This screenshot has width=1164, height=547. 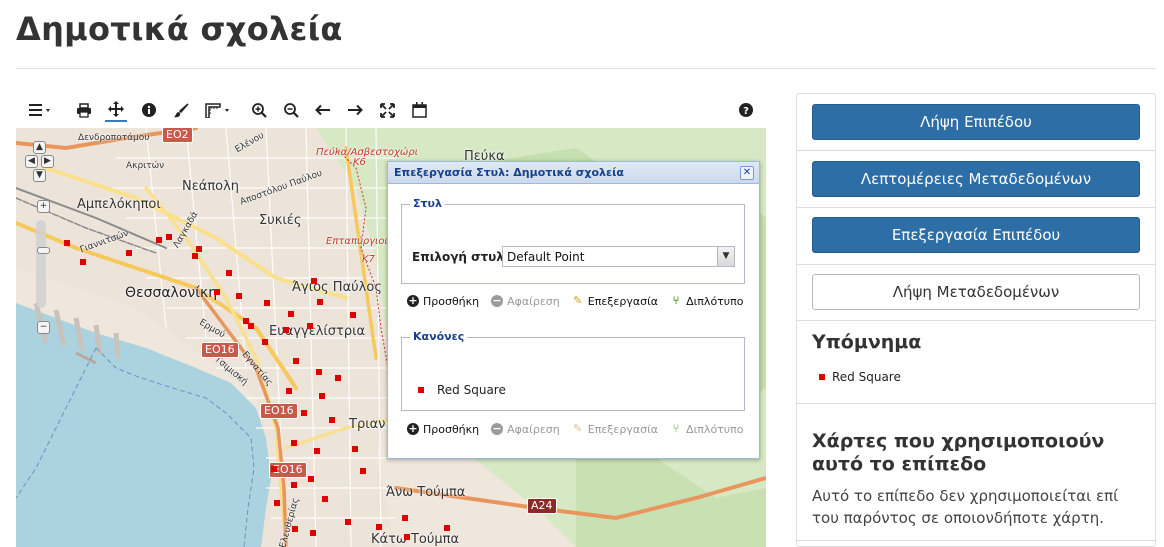 I want to click on edit-style-button: ✎ Επεξεργασία, so click(x=615, y=301).